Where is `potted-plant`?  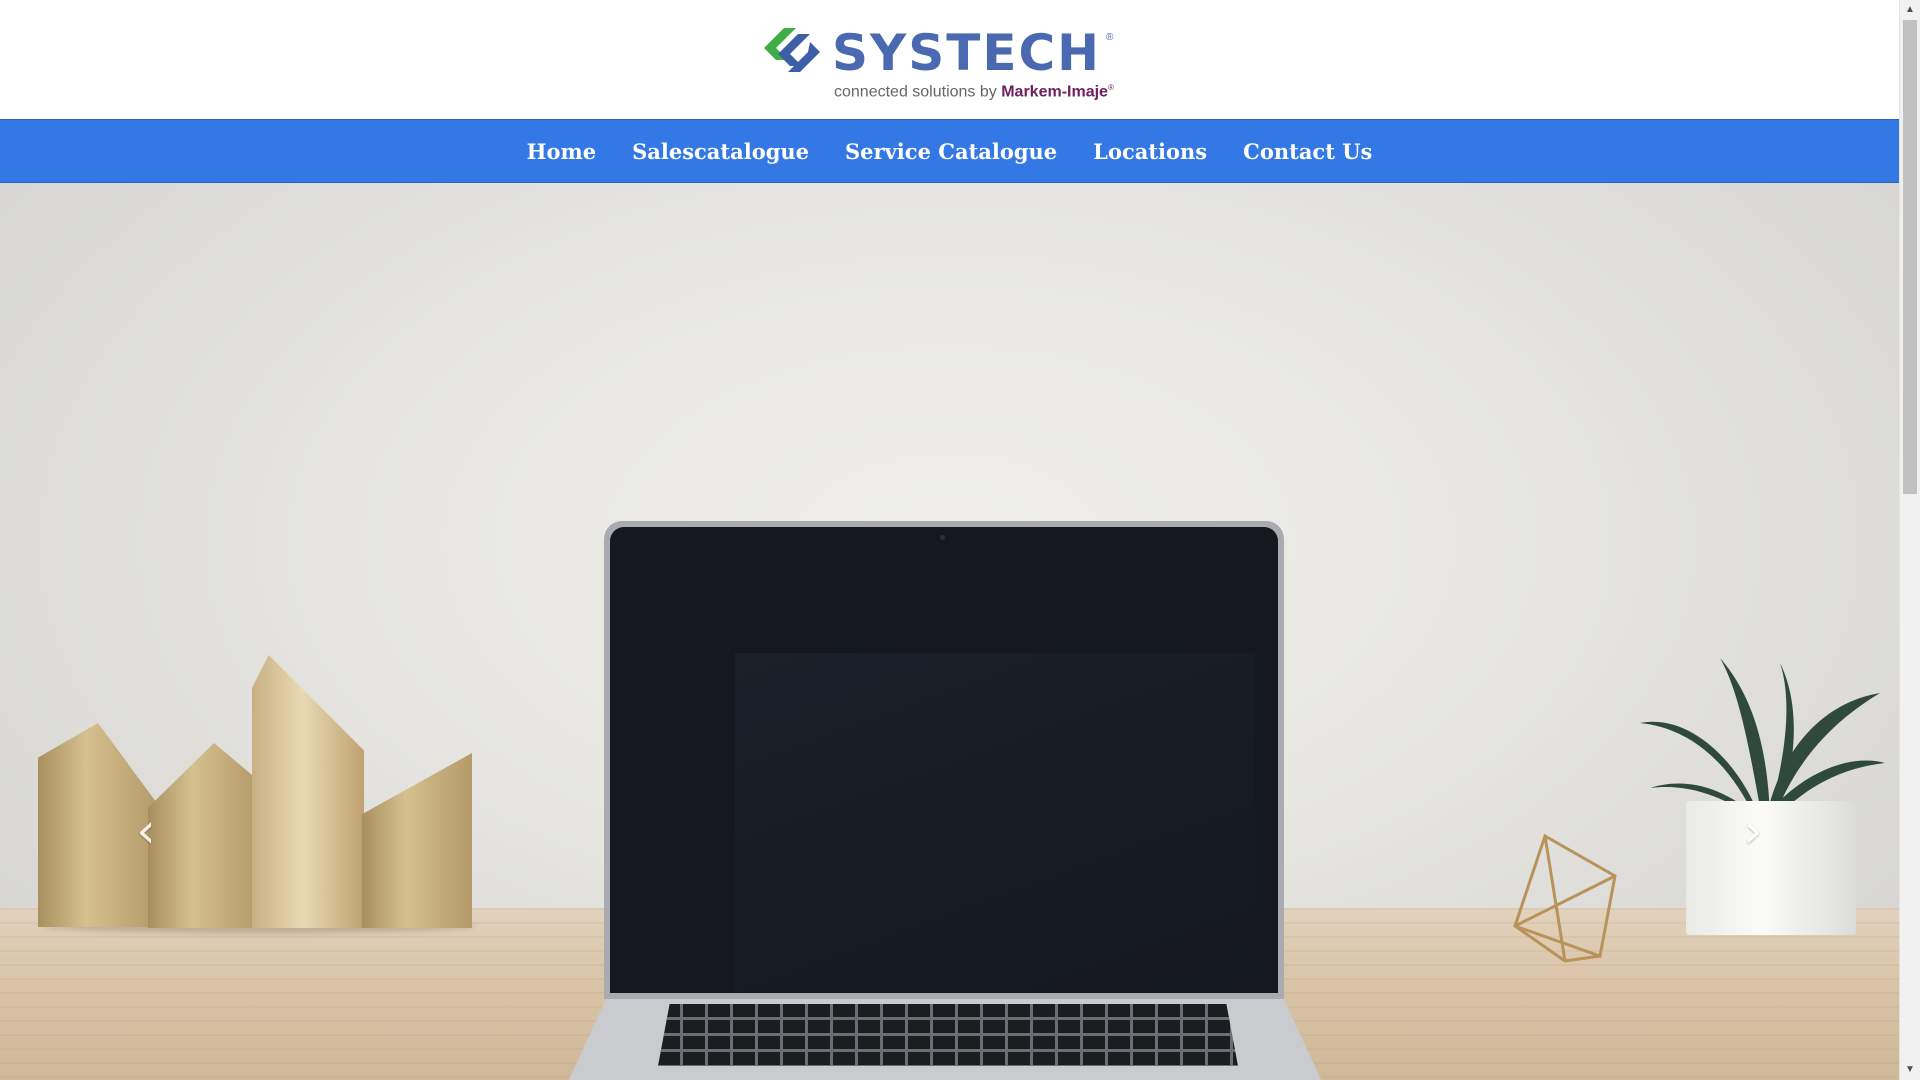 potted-plant is located at coordinates (1762, 738).